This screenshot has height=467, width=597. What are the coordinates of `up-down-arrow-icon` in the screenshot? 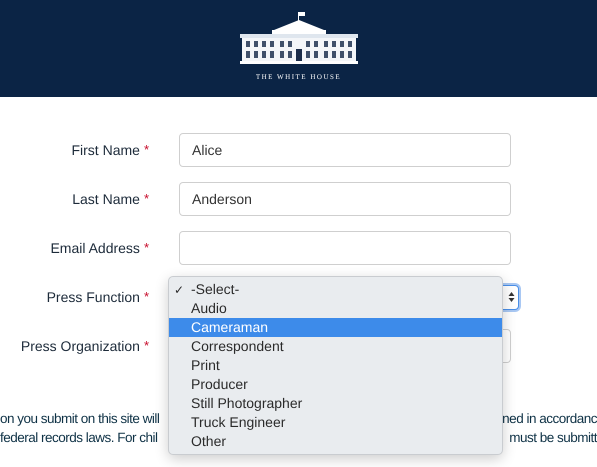 It's located at (511, 297).